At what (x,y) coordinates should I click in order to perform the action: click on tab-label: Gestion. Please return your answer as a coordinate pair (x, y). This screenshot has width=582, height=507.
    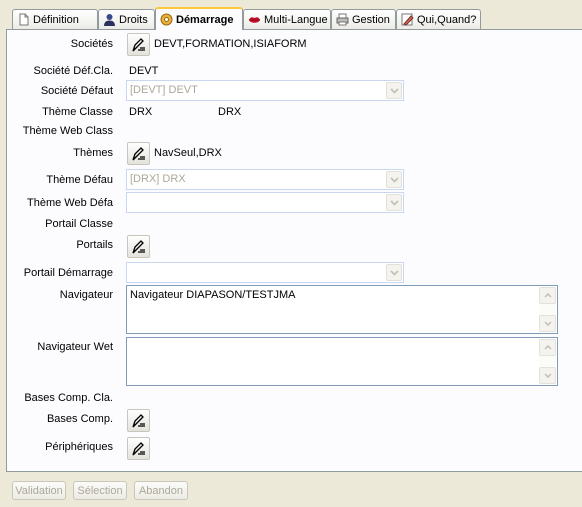
    Looking at the image, I should click on (371, 19).